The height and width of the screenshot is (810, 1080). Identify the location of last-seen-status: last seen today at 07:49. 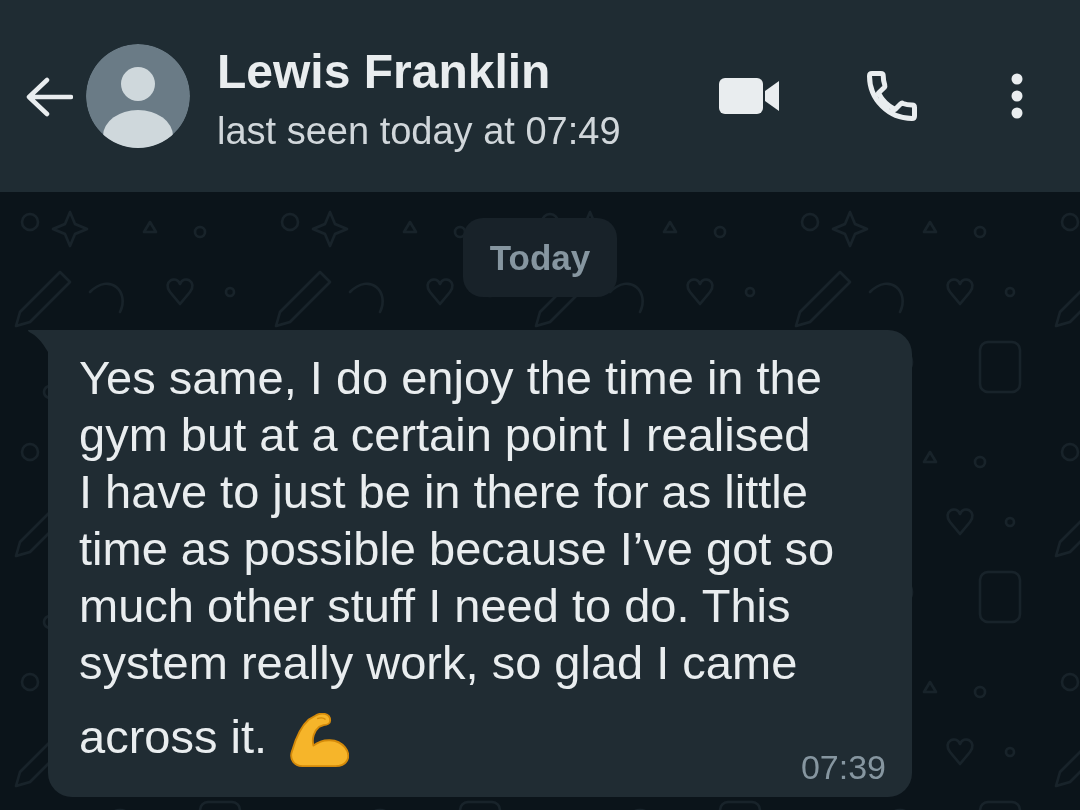
(419, 131).